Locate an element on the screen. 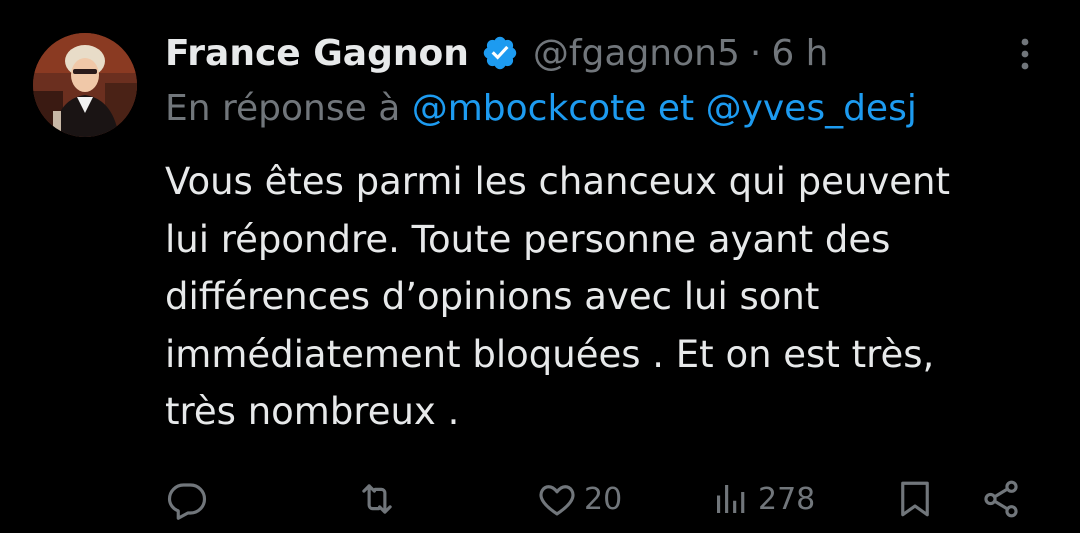 Image resolution: width=1080 pixels, height=533 pixels. reply-context: En réponse à @mbockcote et @yves_desj is located at coordinates (541, 108).